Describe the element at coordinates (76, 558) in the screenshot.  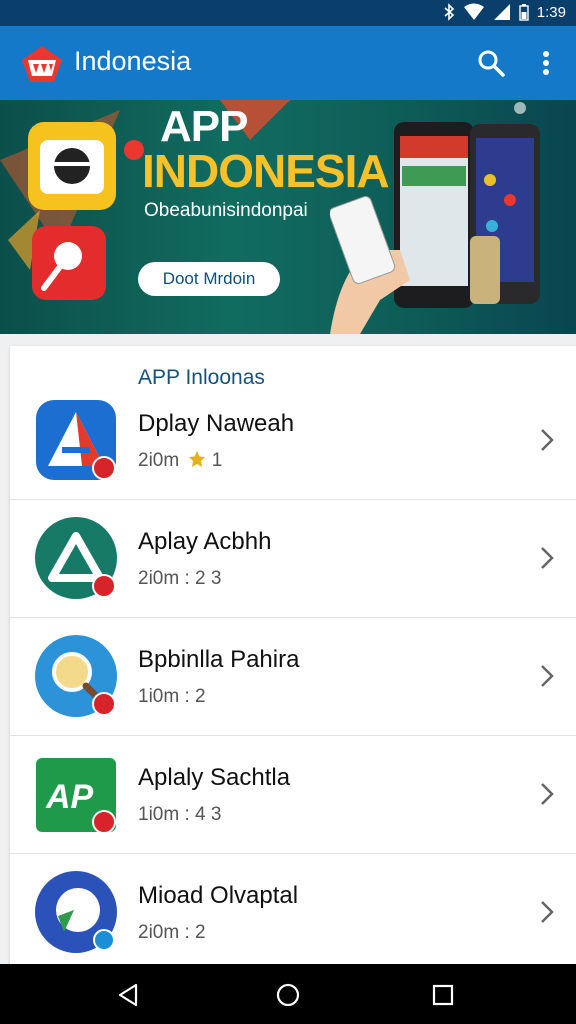
I see `delta-a-icon` at that location.